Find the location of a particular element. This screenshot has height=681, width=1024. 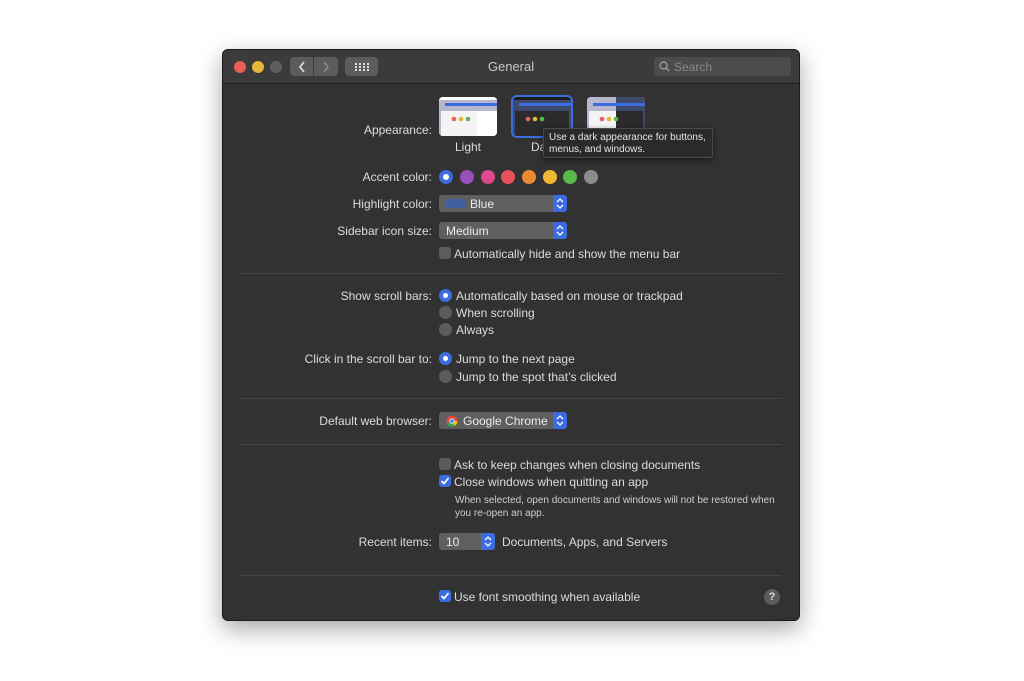

chevron-right-icon is located at coordinates (325, 66).